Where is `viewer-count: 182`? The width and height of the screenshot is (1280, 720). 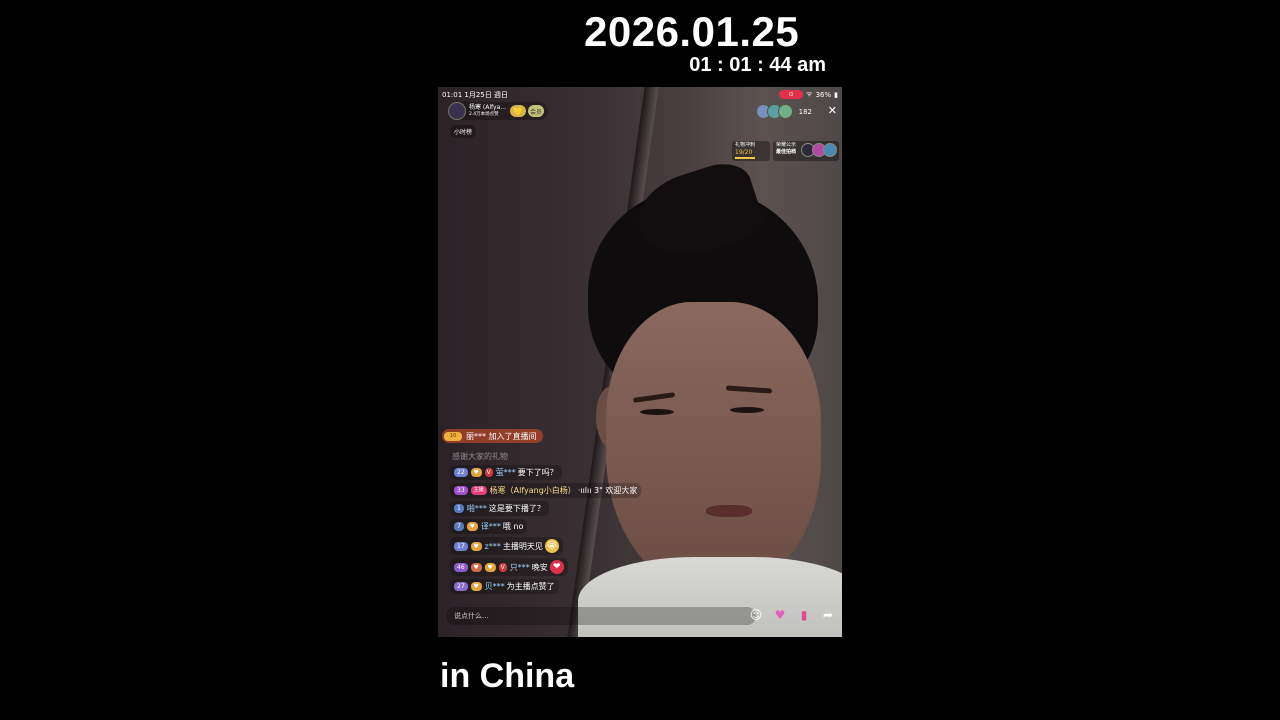 viewer-count: 182 is located at coordinates (805, 112).